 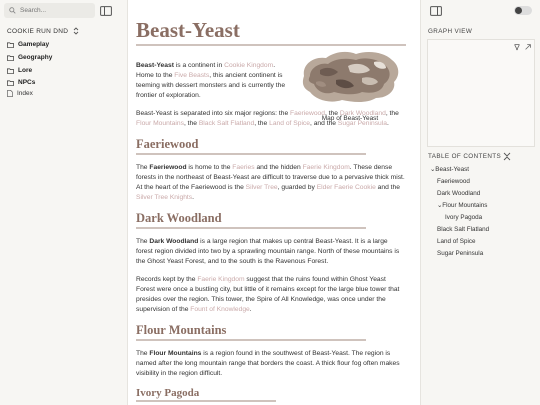 I want to click on toc-label: Flour Mountains, so click(x=465, y=205).